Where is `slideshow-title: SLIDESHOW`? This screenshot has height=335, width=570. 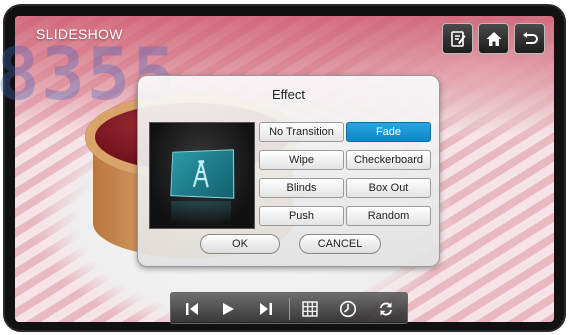
slideshow-title: SLIDESHOW is located at coordinates (79, 34).